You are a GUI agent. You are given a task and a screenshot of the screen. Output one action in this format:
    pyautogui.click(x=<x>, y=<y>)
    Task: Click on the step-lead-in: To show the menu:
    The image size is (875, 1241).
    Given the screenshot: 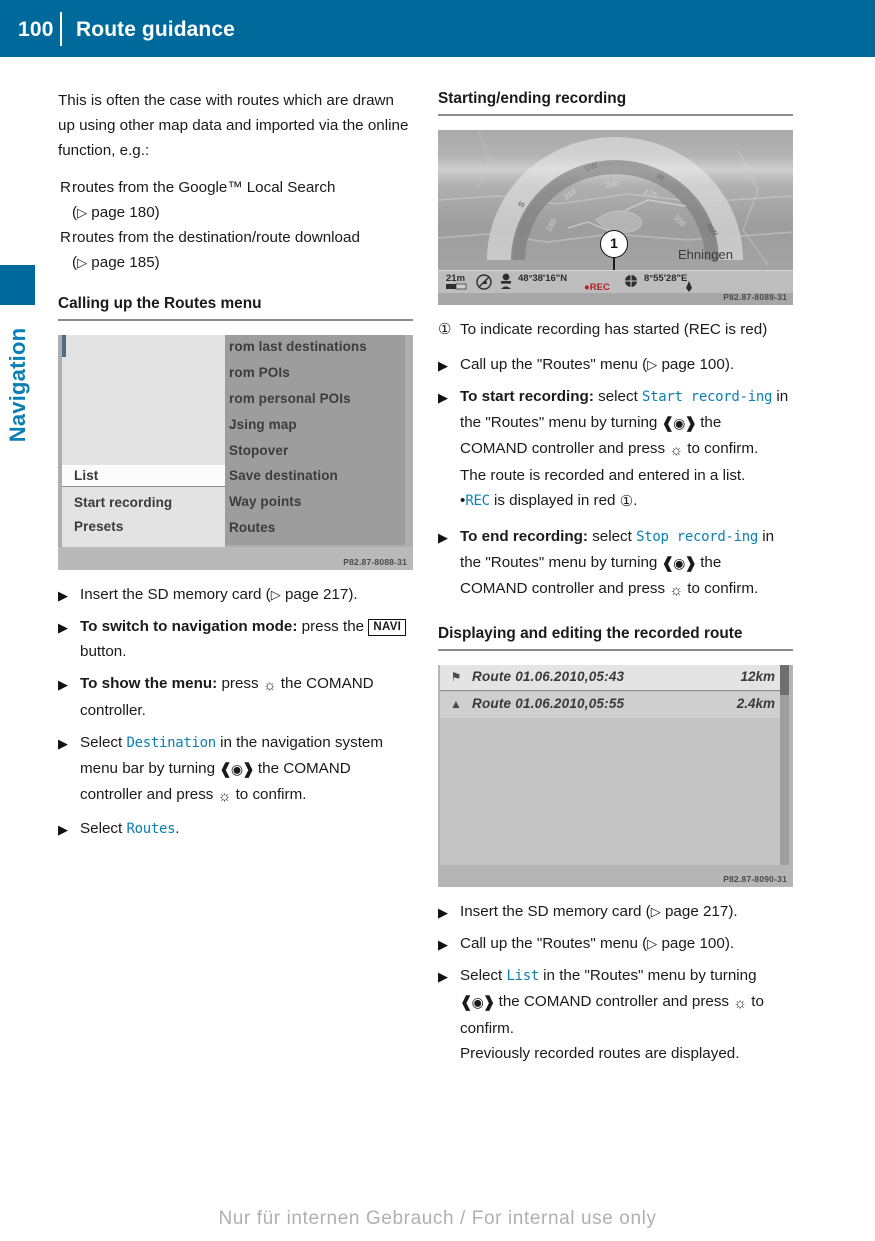 What is the action you would take?
    pyautogui.click(x=149, y=683)
    